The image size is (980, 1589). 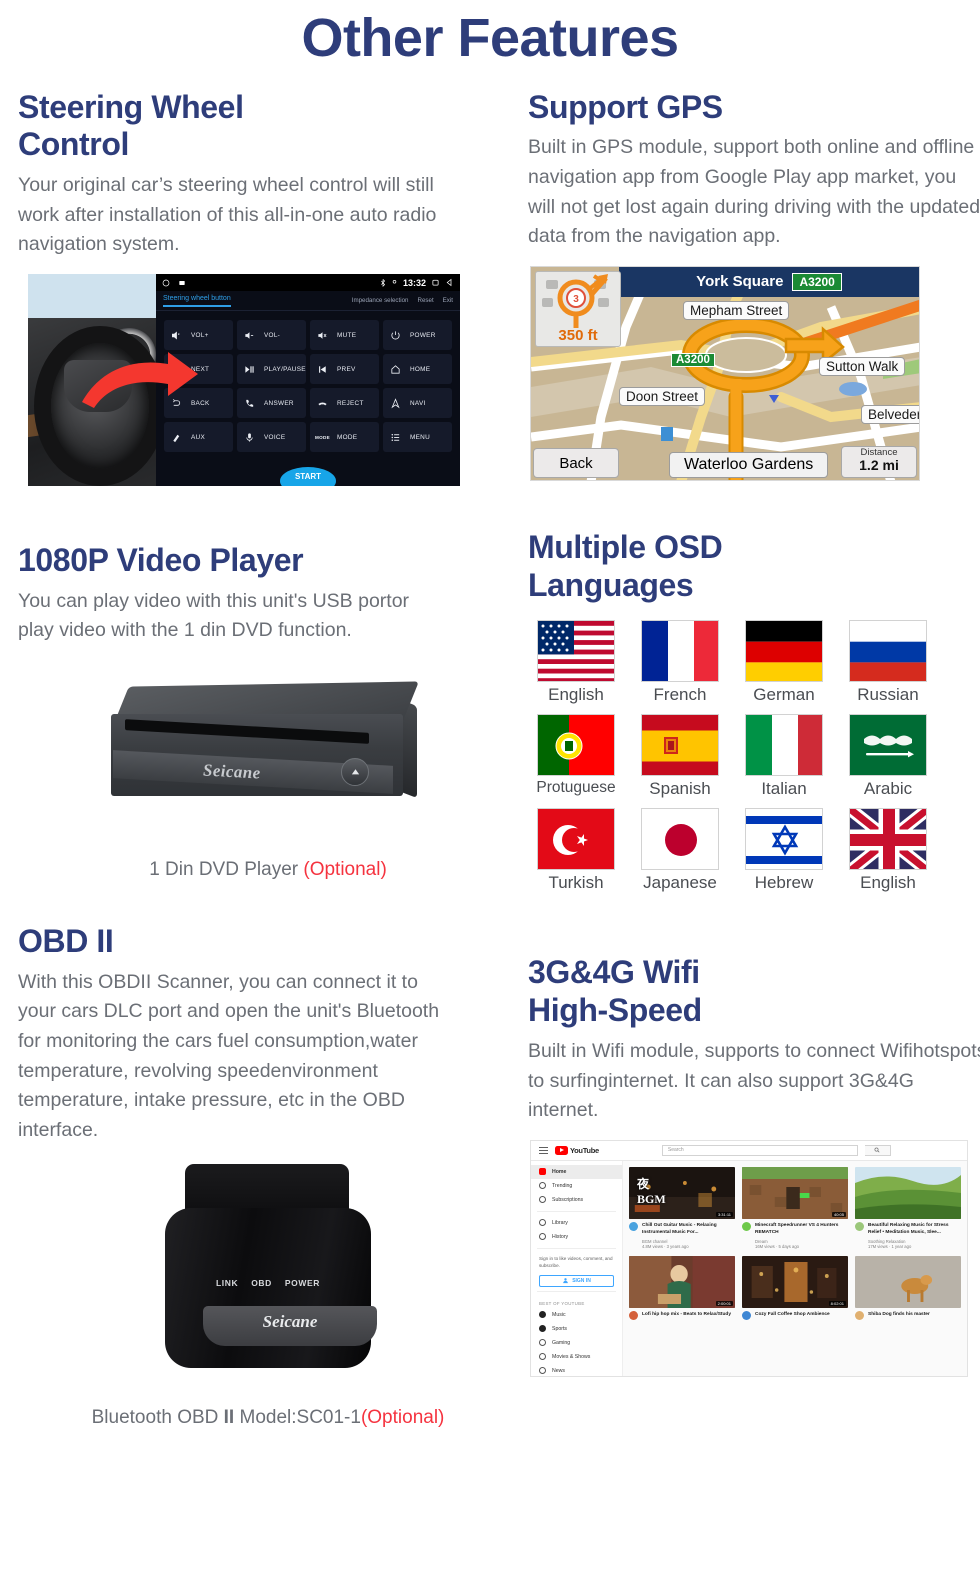 I want to click on swbtn-home: HOME, so click(x=417, y=369).